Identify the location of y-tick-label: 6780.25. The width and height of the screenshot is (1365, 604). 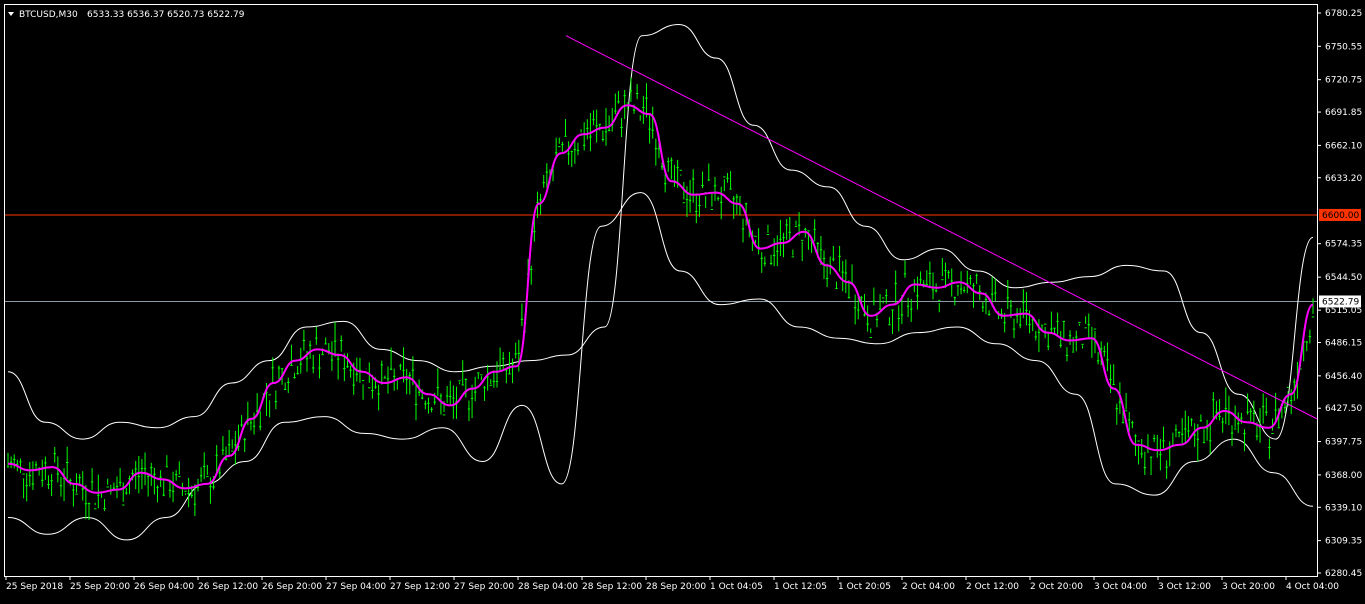
(1343, 14).